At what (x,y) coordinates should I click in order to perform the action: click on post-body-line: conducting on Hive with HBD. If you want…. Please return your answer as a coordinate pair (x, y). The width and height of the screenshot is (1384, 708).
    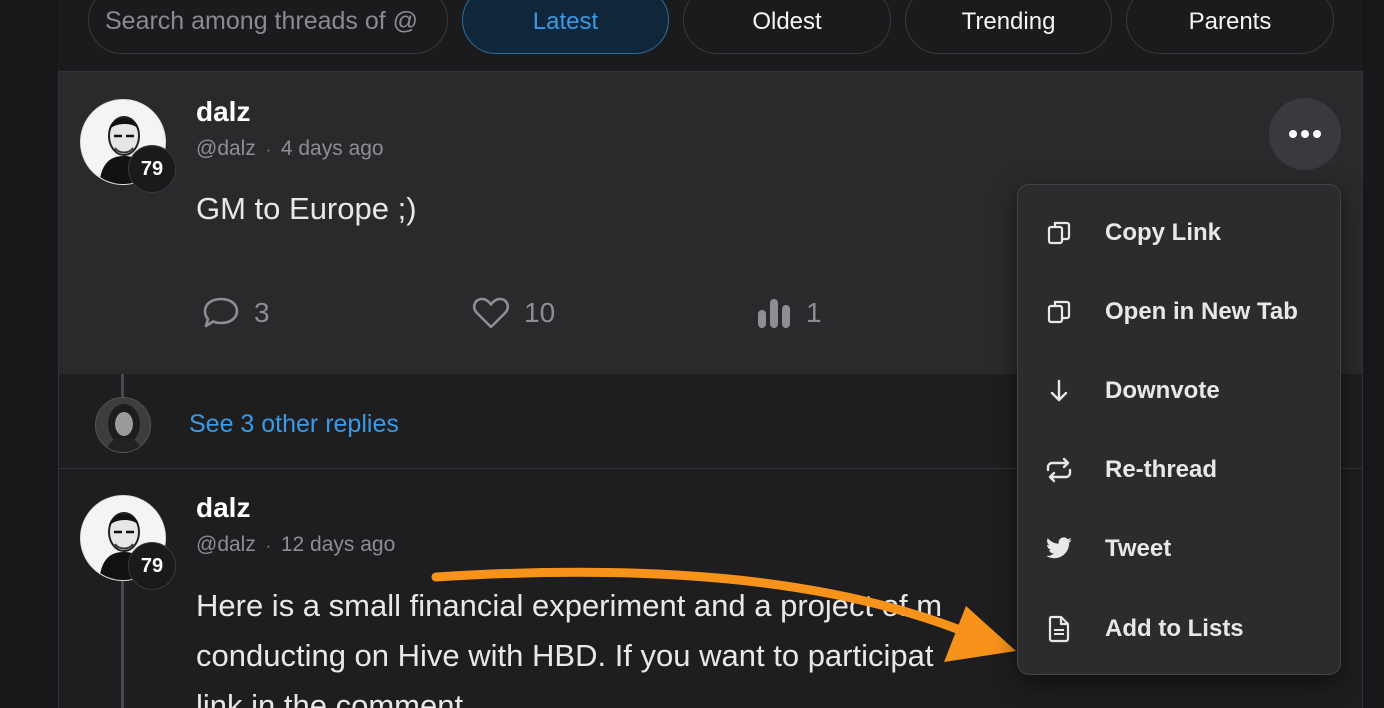
    Looking at the image, I should click on (565, 655).